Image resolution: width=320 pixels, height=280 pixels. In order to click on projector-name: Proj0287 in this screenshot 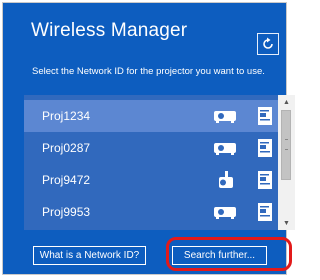, I will do `click(66, 148)`.